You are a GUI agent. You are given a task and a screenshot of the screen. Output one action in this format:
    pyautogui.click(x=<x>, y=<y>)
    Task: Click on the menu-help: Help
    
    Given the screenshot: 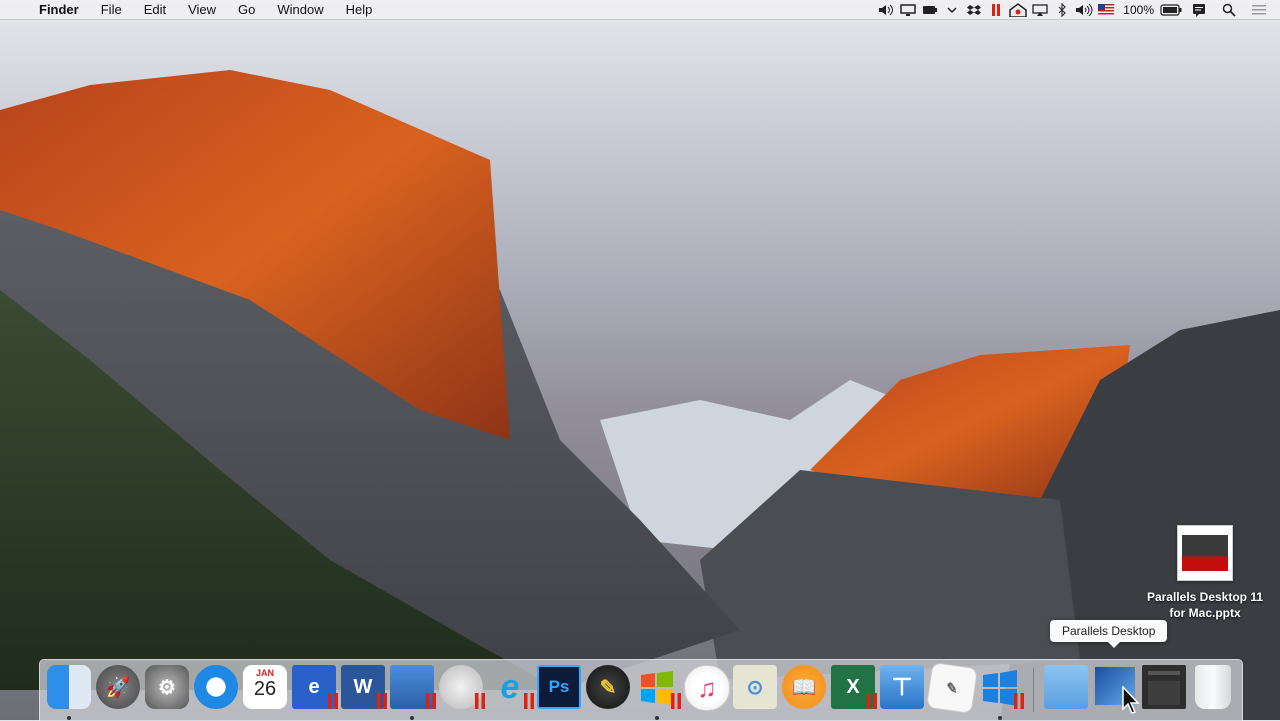 What is the action you would take?
    pyautogui.click(x=359, y=9)
    